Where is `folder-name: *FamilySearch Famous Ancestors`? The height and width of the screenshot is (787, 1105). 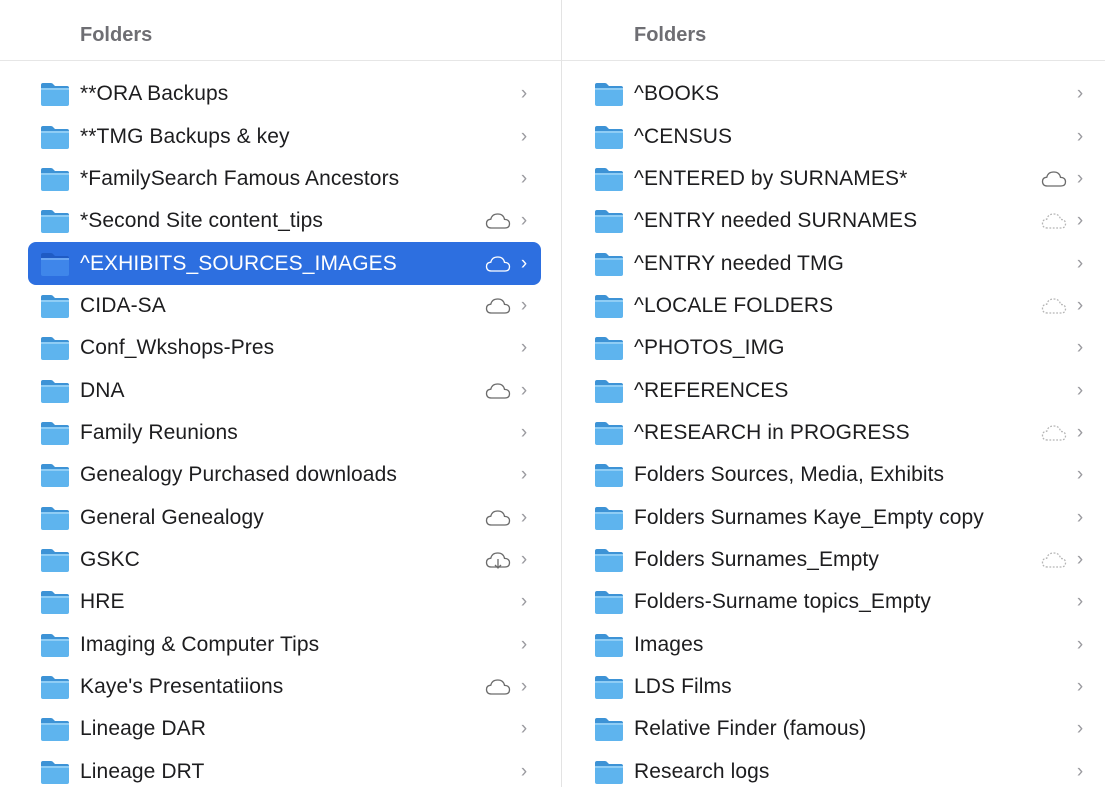
folder-name: *FamilySearch Famous Ancestors is located at coordinates (240, 178).